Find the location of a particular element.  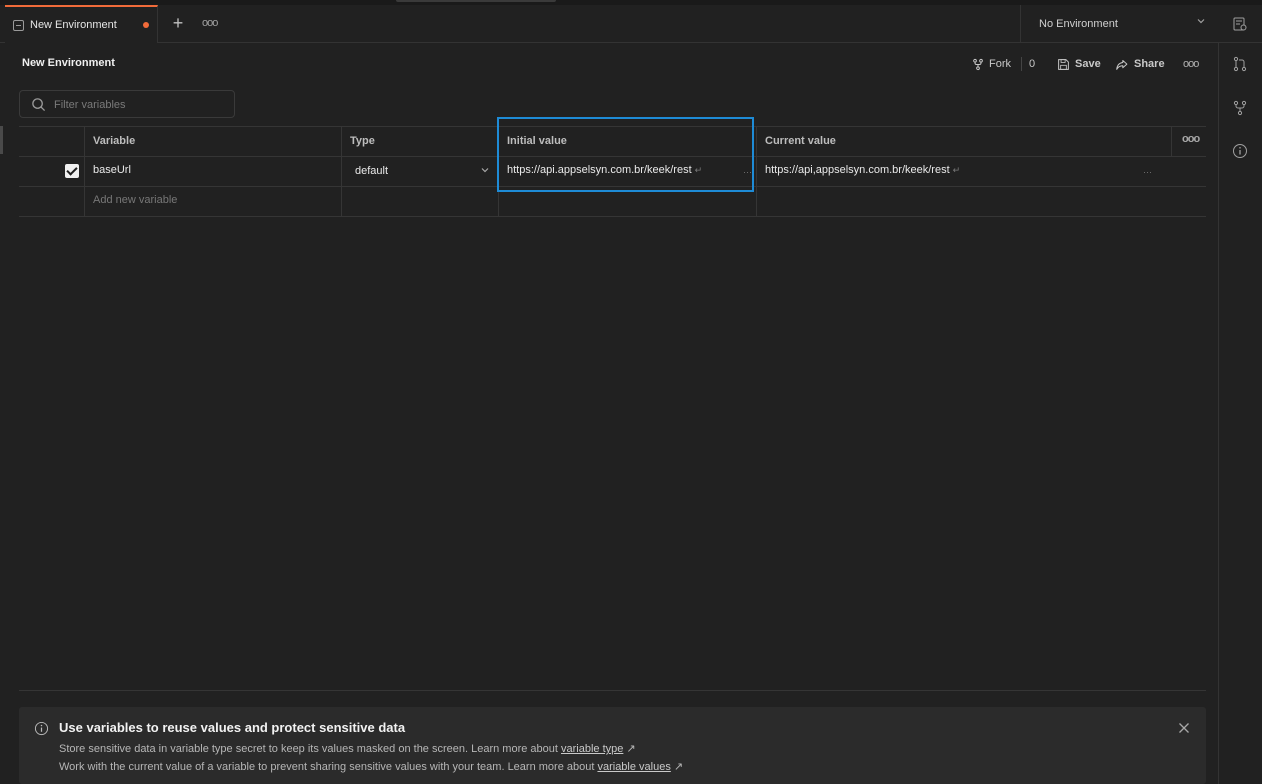

content-divider is located at coordinates (612, 690).